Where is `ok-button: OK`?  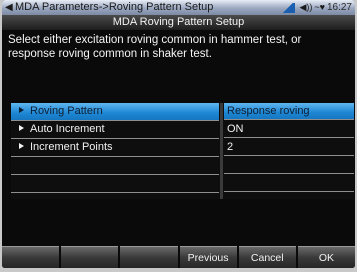
ok-button: OK is located at coordinates (326, 257).